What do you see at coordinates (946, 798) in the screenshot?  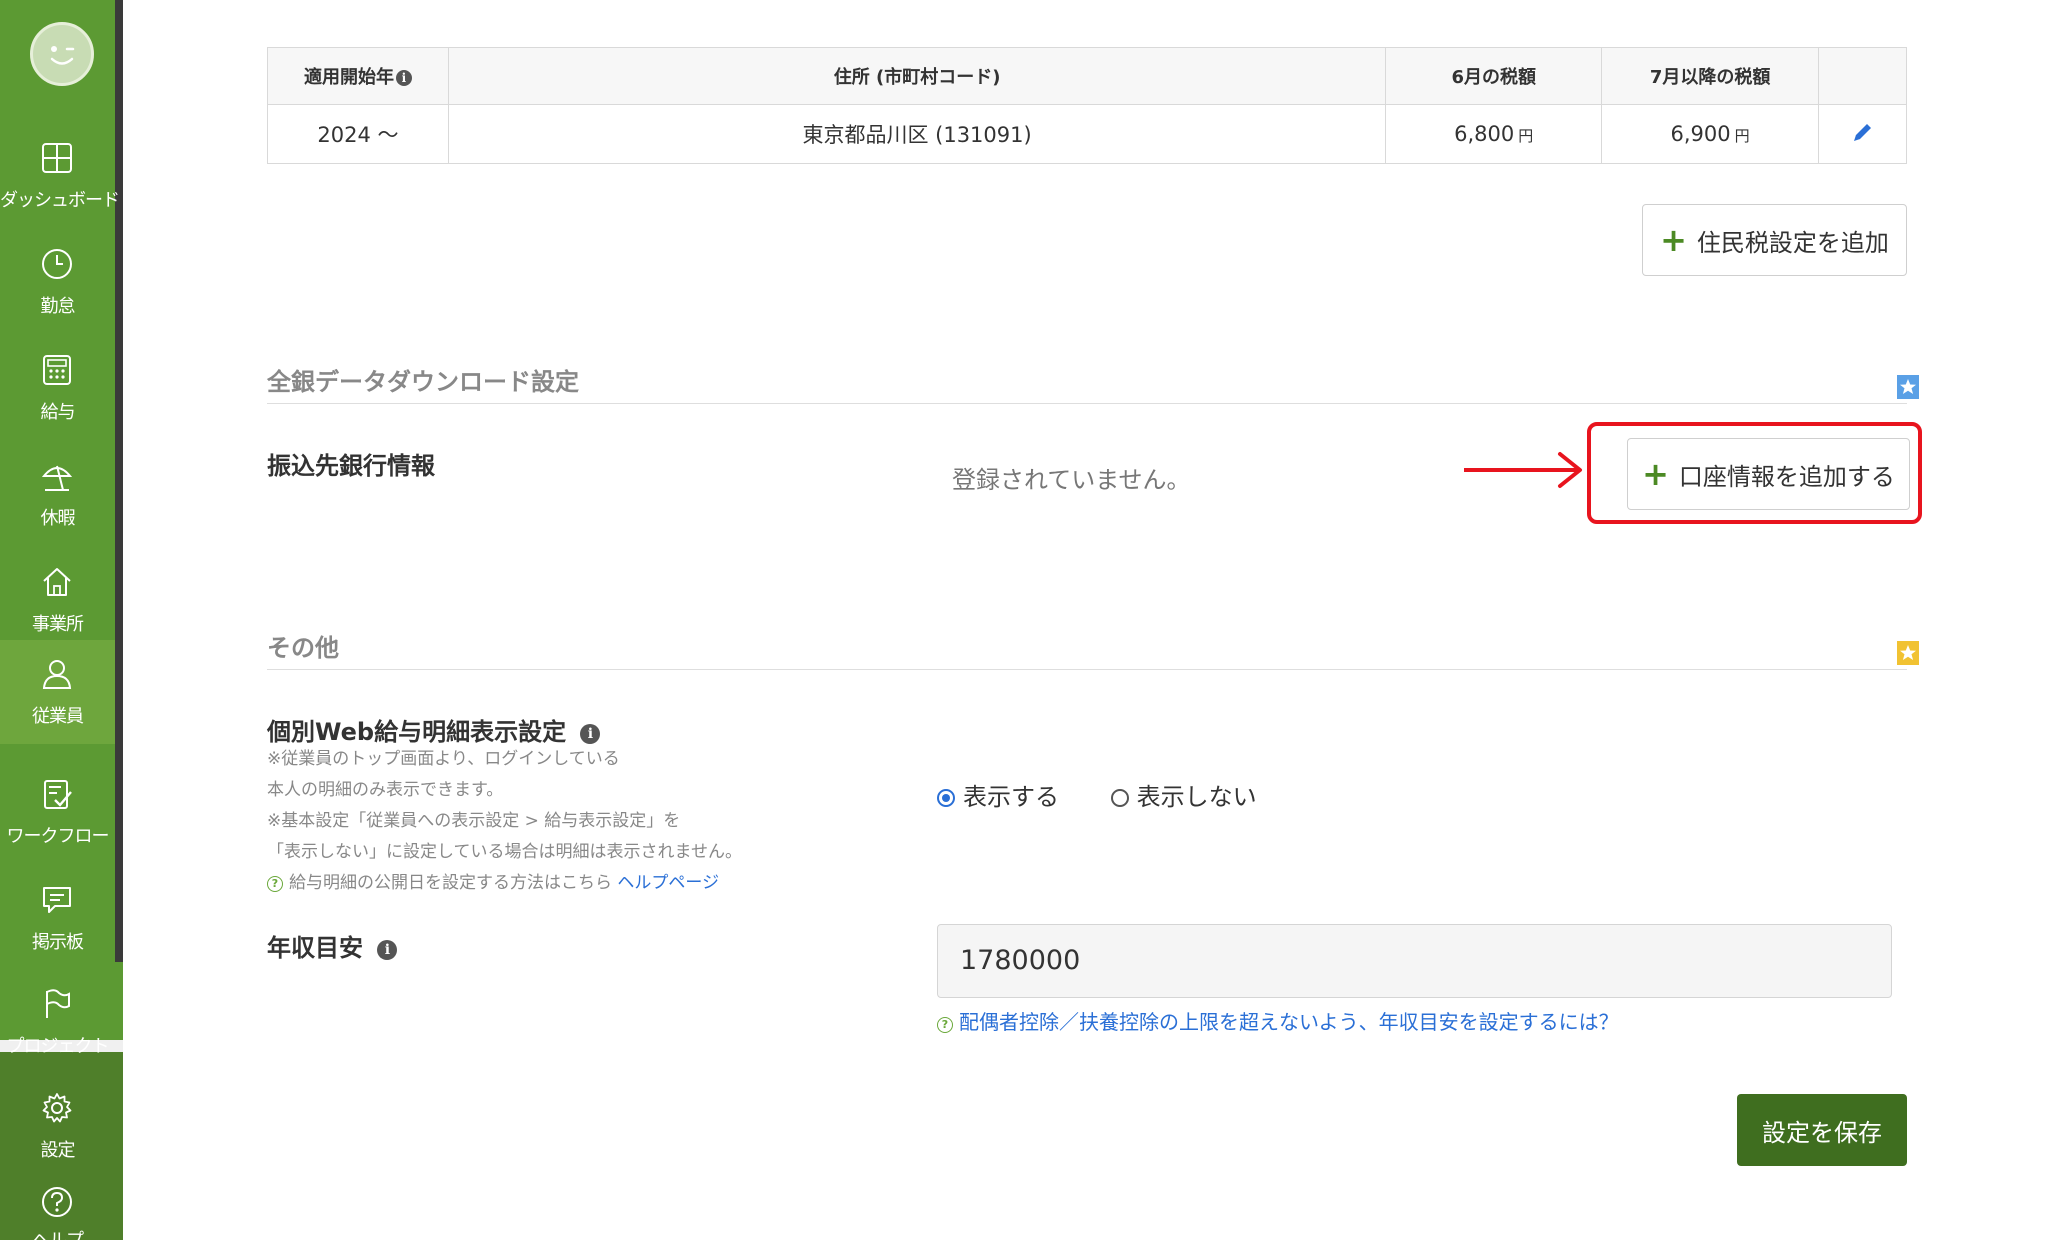 I see `radio-button-selected` at bounding box center [946, 798].